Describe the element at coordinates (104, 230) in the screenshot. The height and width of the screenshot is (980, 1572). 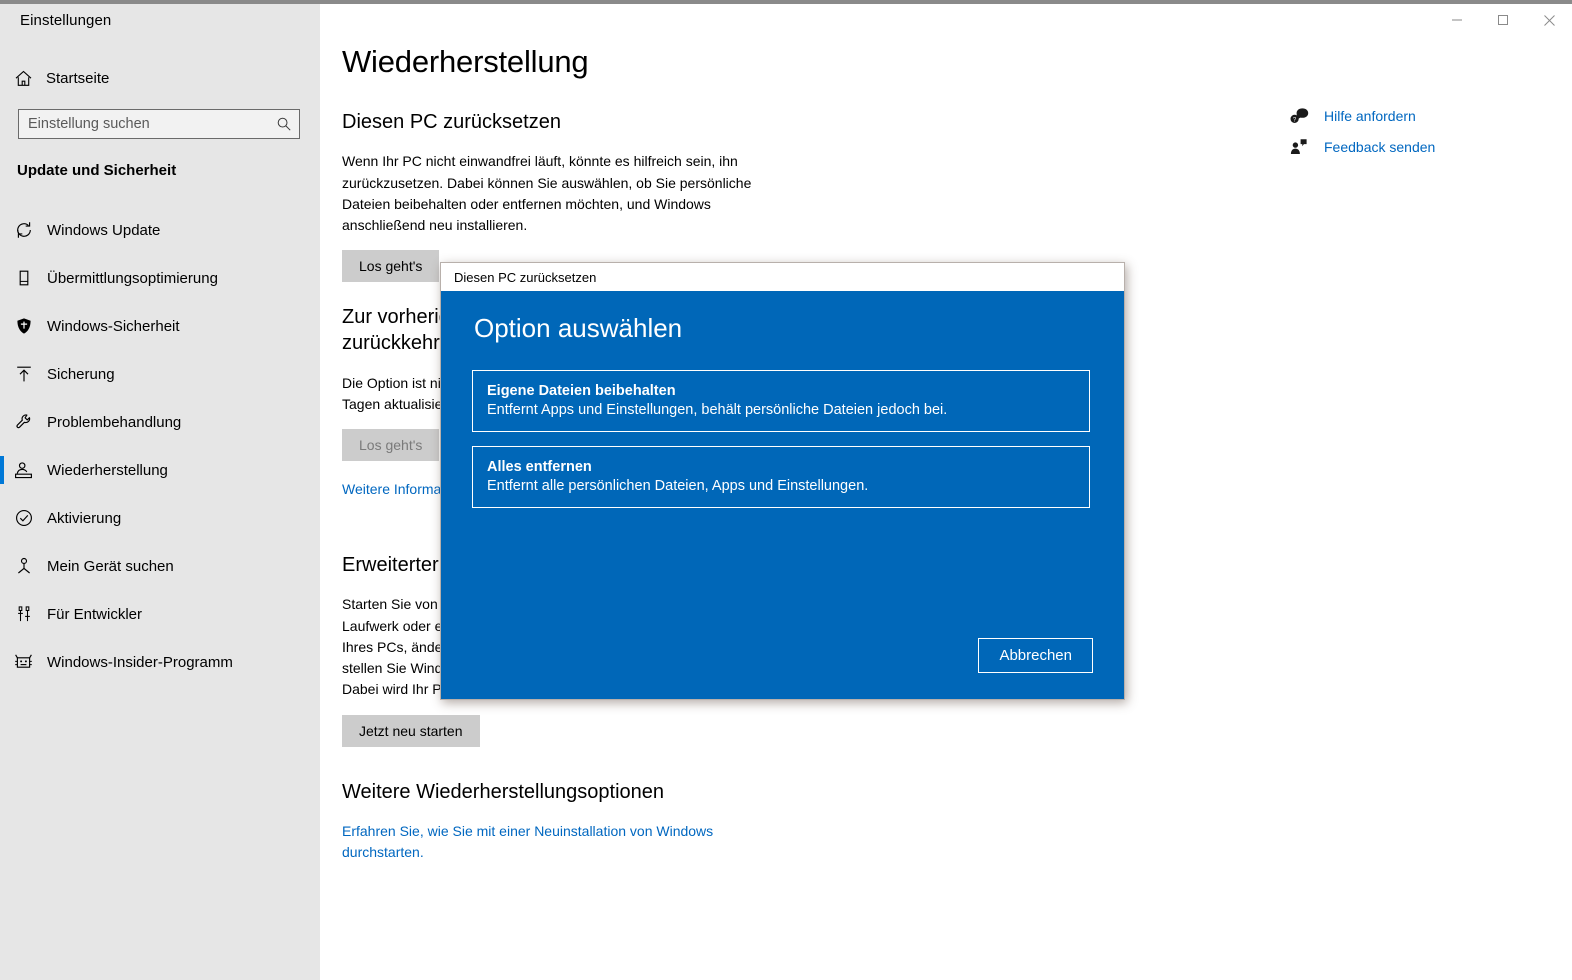
I see `sidebar-item-label: Windows Update` at that location.